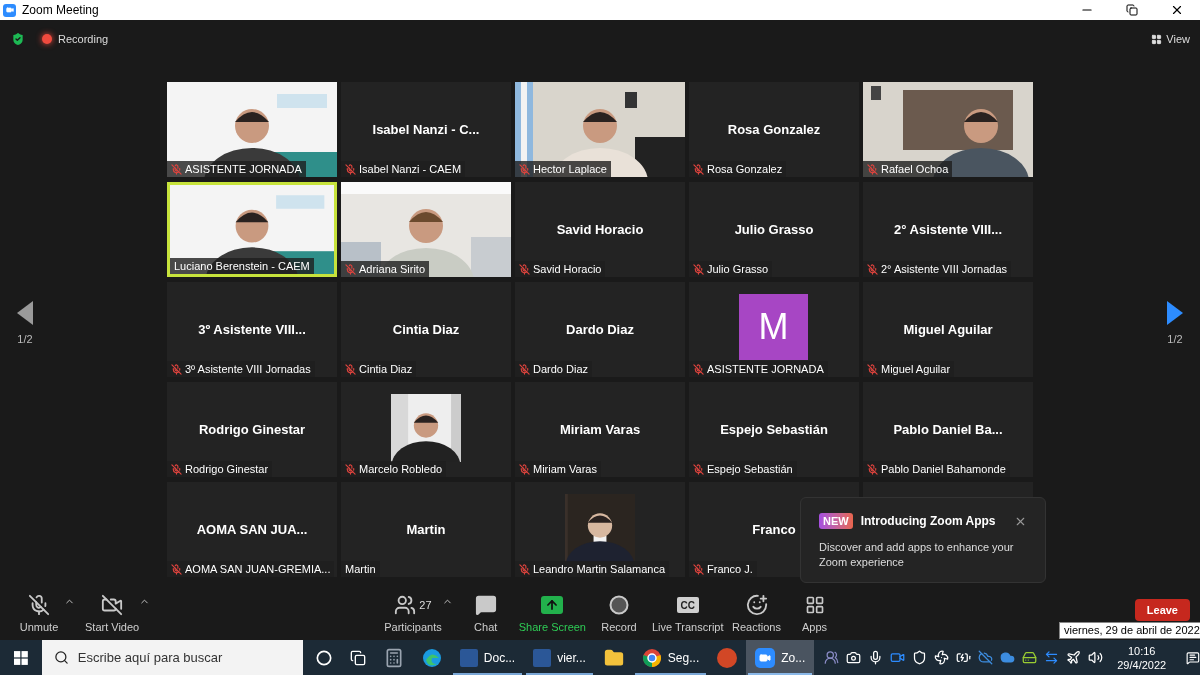 The height and width of the screenshot is (675, 1200). What do you see at coordinates (561, 369) in the screenshot?
I see `participant-label: Dardo Diaz` at bounding box center [561, 369].